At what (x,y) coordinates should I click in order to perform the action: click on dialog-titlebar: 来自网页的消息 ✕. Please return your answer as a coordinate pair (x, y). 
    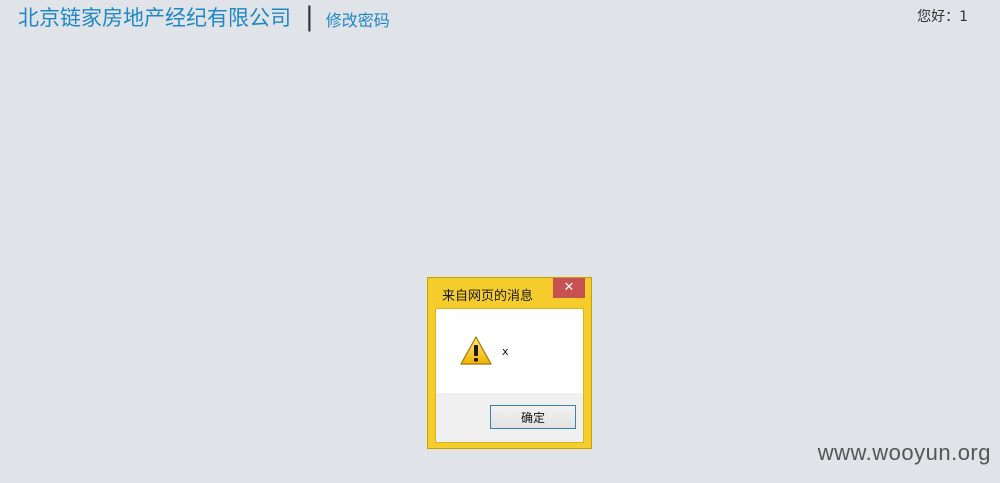
    Looking at the image, I should click on (509, 293).